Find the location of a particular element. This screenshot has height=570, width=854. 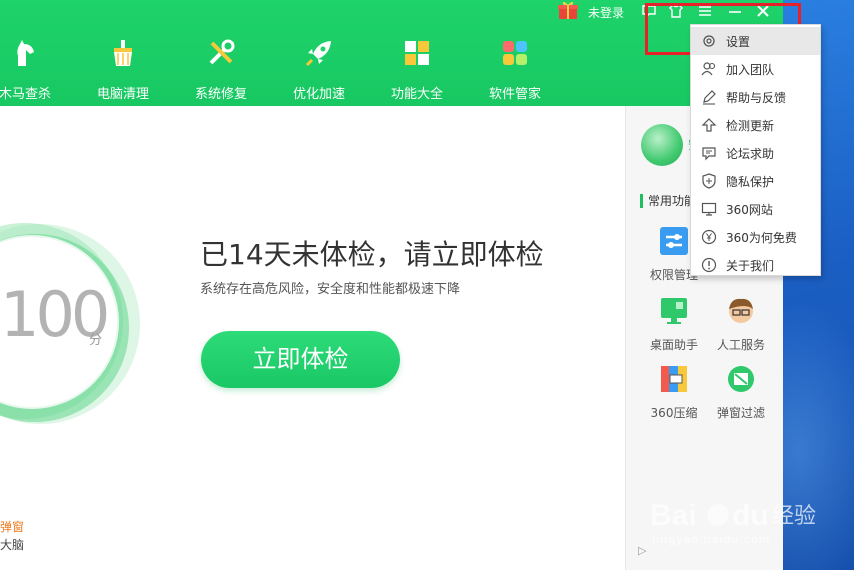

apps-icon is located at coordinates (515, 53).